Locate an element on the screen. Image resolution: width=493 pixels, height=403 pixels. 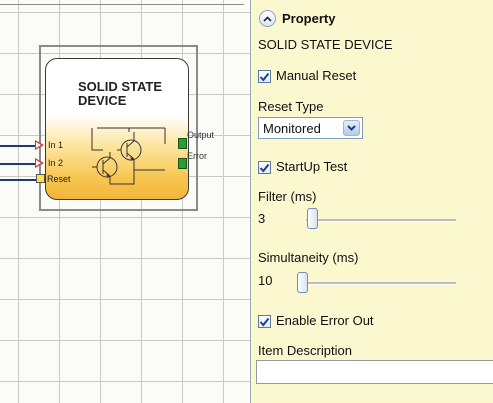
simultaneity-slider-thumb is located at coordinates (302, 282).